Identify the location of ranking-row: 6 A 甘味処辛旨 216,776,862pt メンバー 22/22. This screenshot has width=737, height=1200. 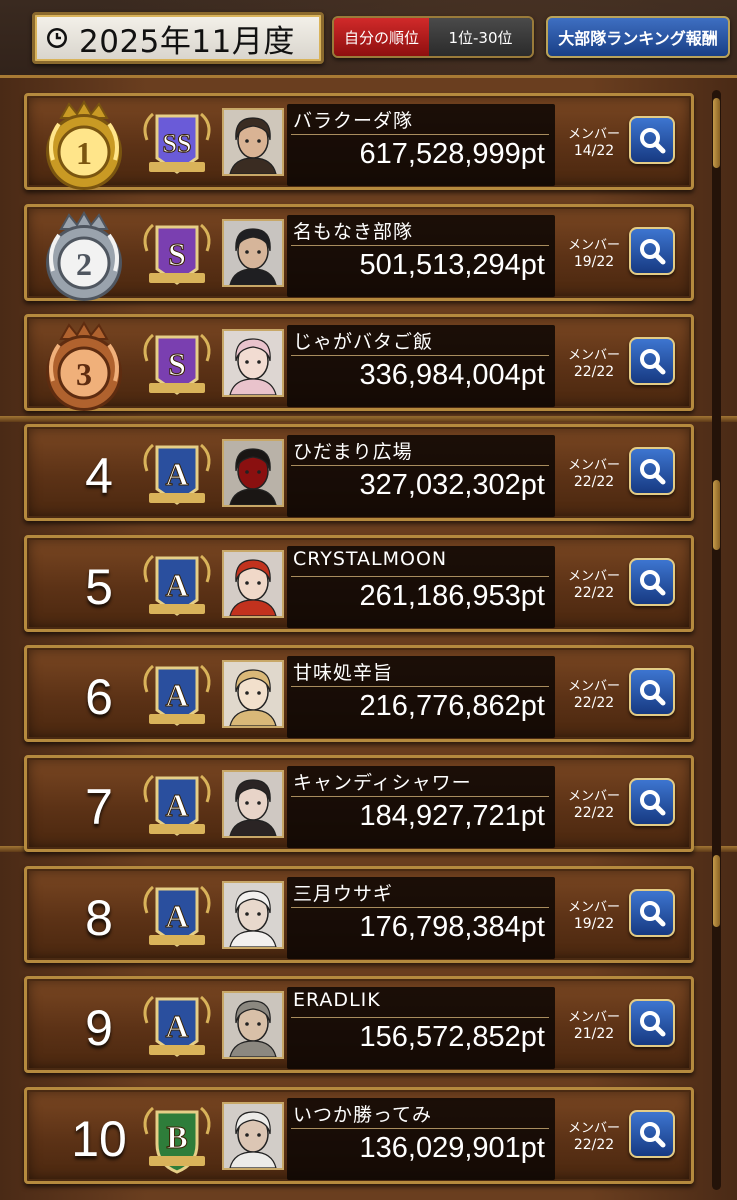
(359, 693).